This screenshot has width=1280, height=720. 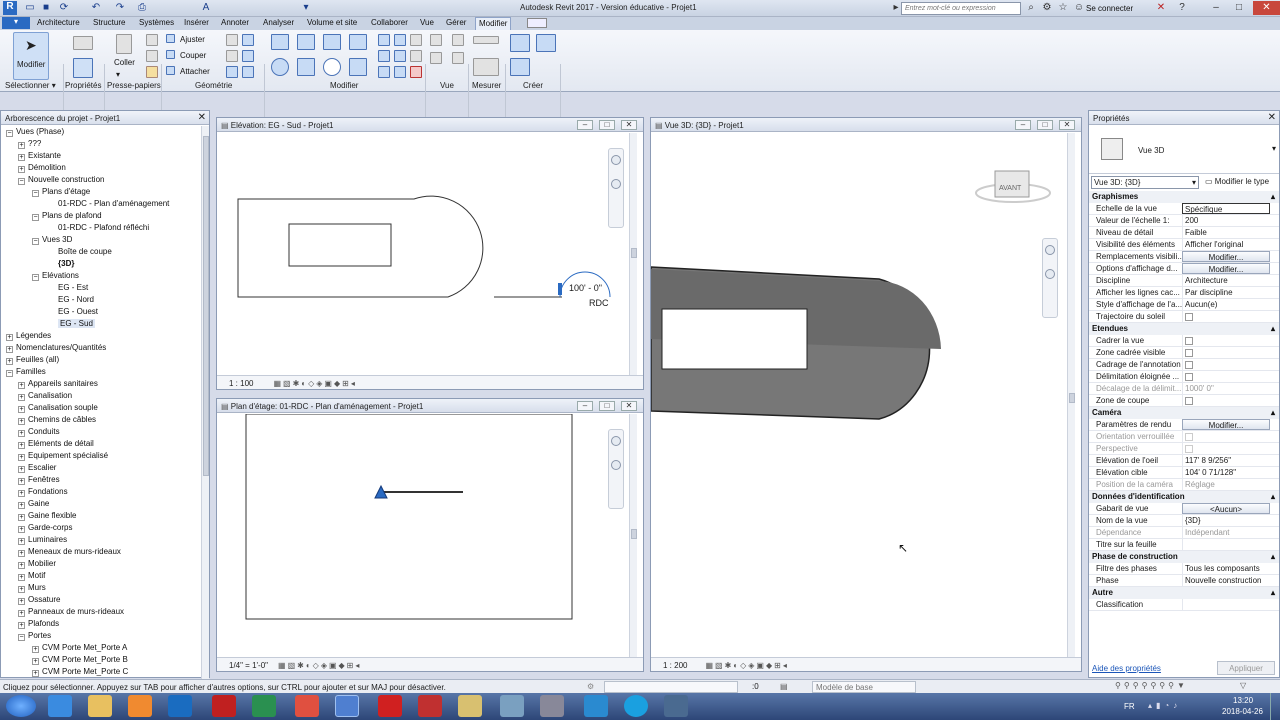 I want to click on tree-item: + Canalisation, so click(x=45, y=396).